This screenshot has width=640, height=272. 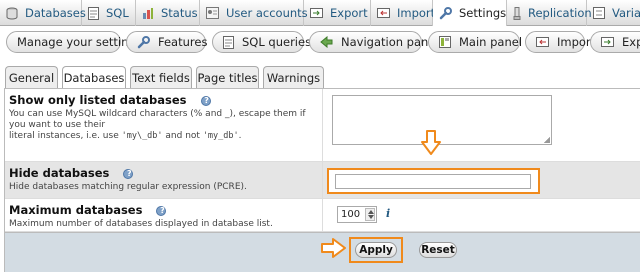 I want to click on subnav-export: Expo, so click(x=615, y=42).